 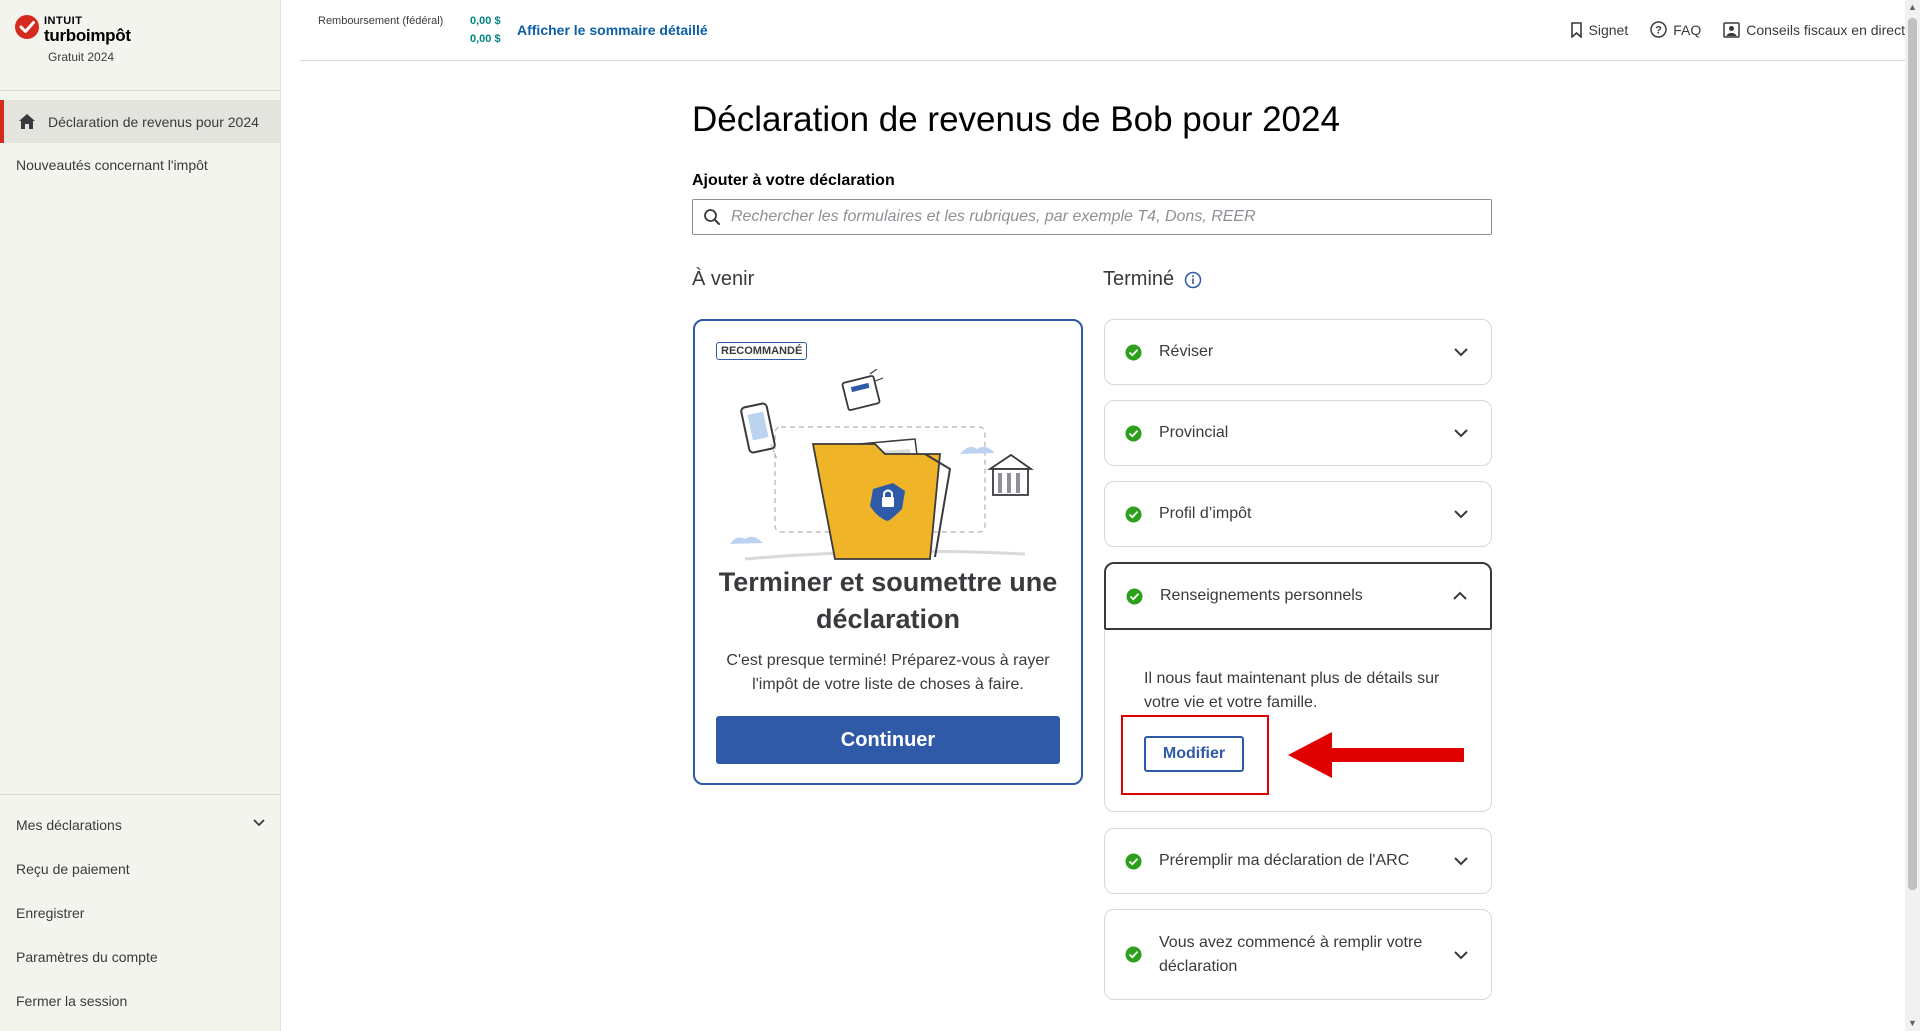 I want to click on brand-edition: Gratuit 2024, so click(x=81, y=57).